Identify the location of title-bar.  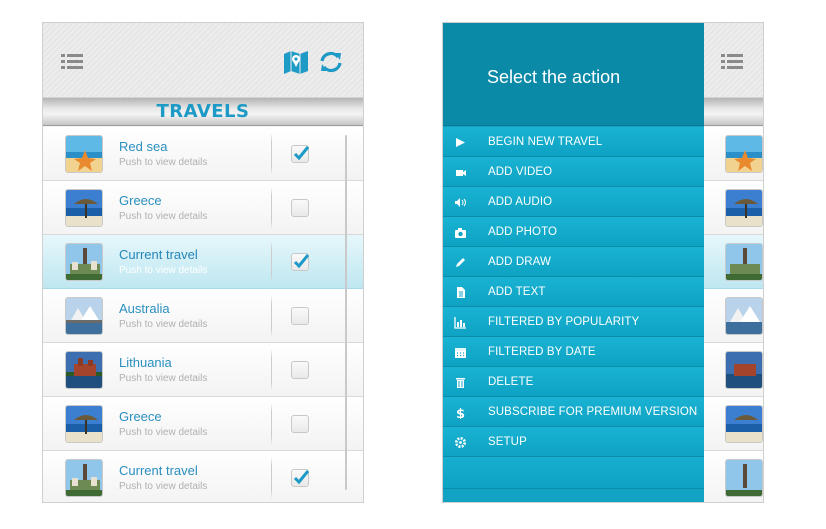
(733, 112).